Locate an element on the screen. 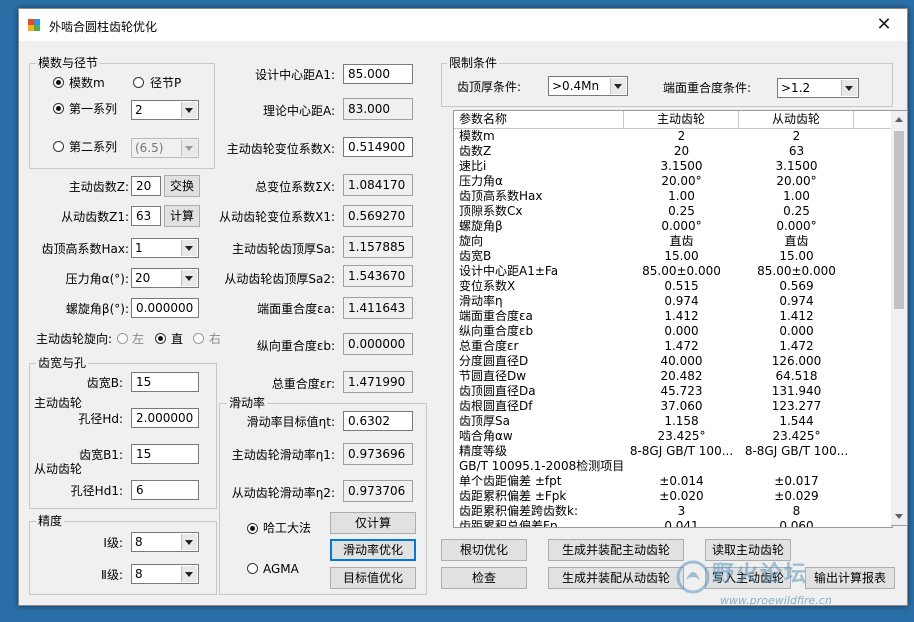 This screenshot has width=914, height=622. radio-series1-label: 第一系列 is located at coordinates (93, 109).